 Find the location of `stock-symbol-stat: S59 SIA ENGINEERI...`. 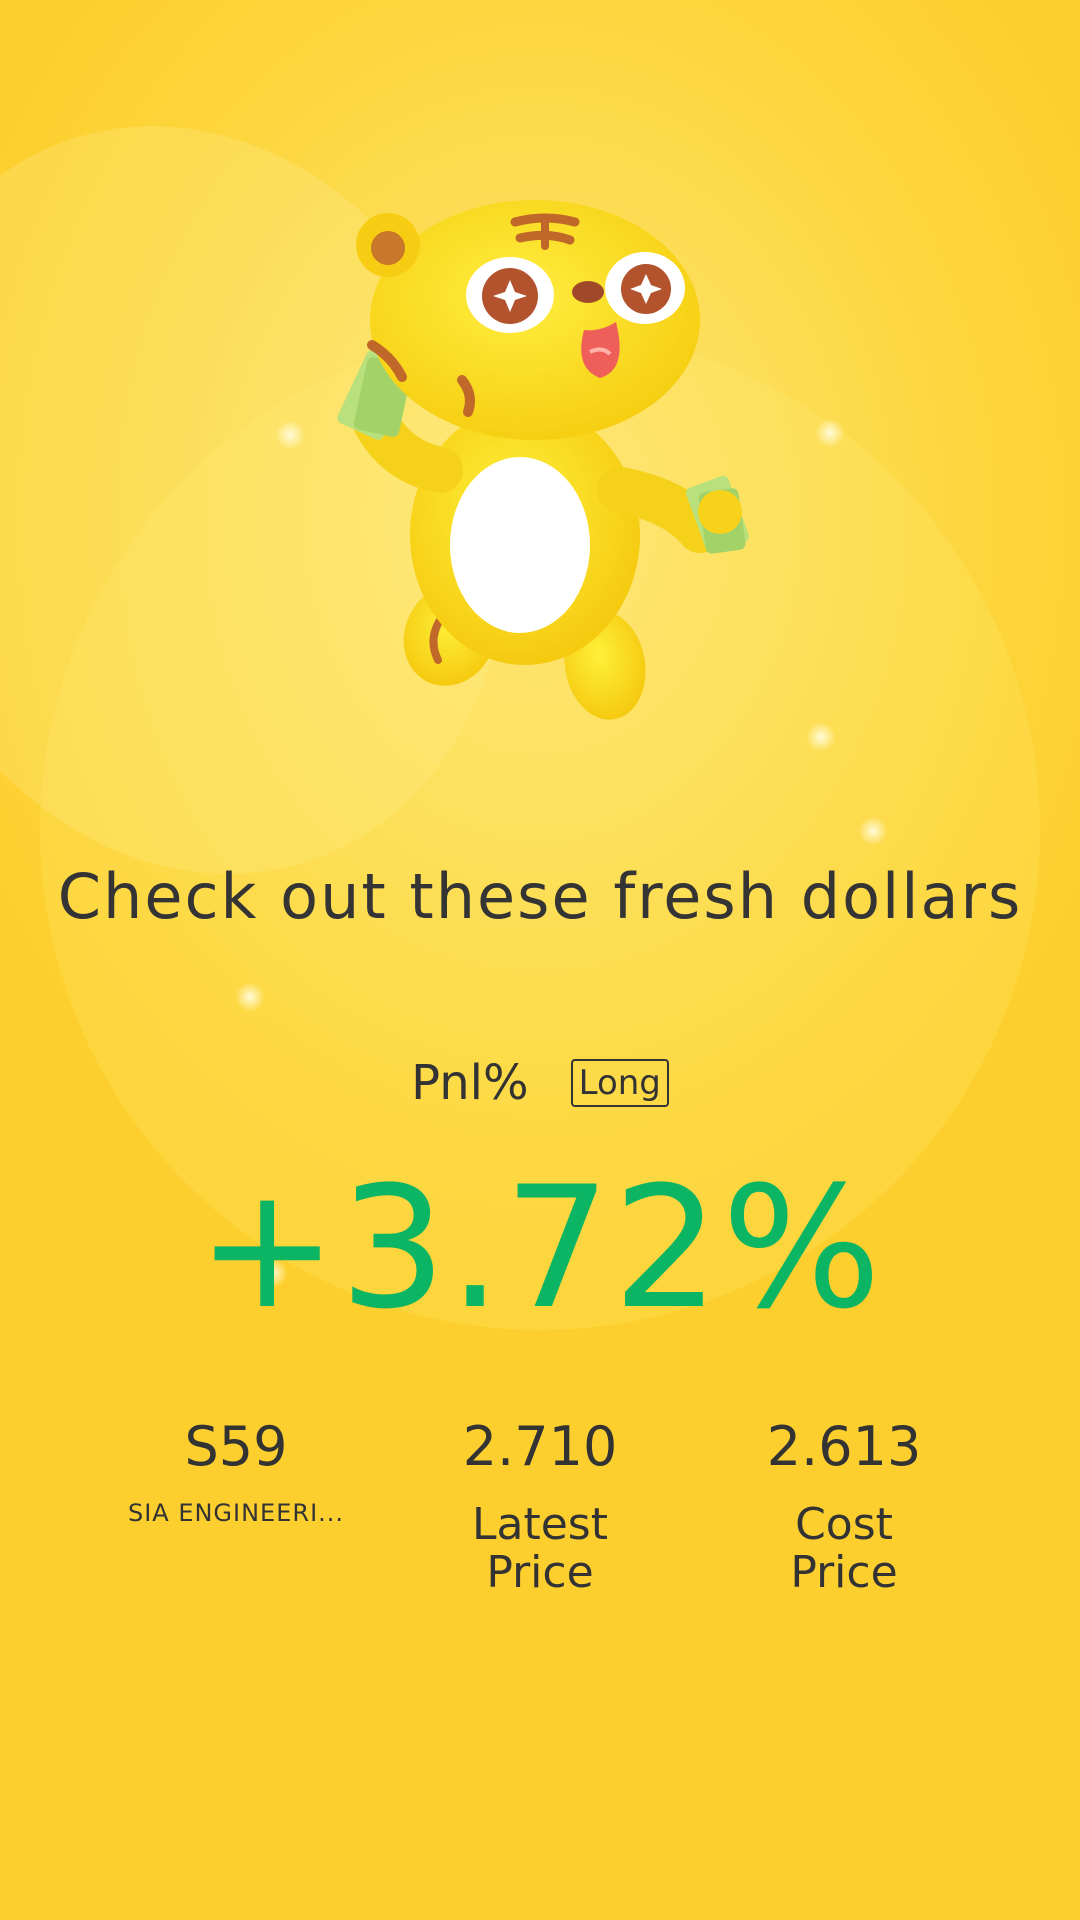

stock-symbol-stat: S59 SIA ENGINEERI... is located at coordinates (236, 1471).